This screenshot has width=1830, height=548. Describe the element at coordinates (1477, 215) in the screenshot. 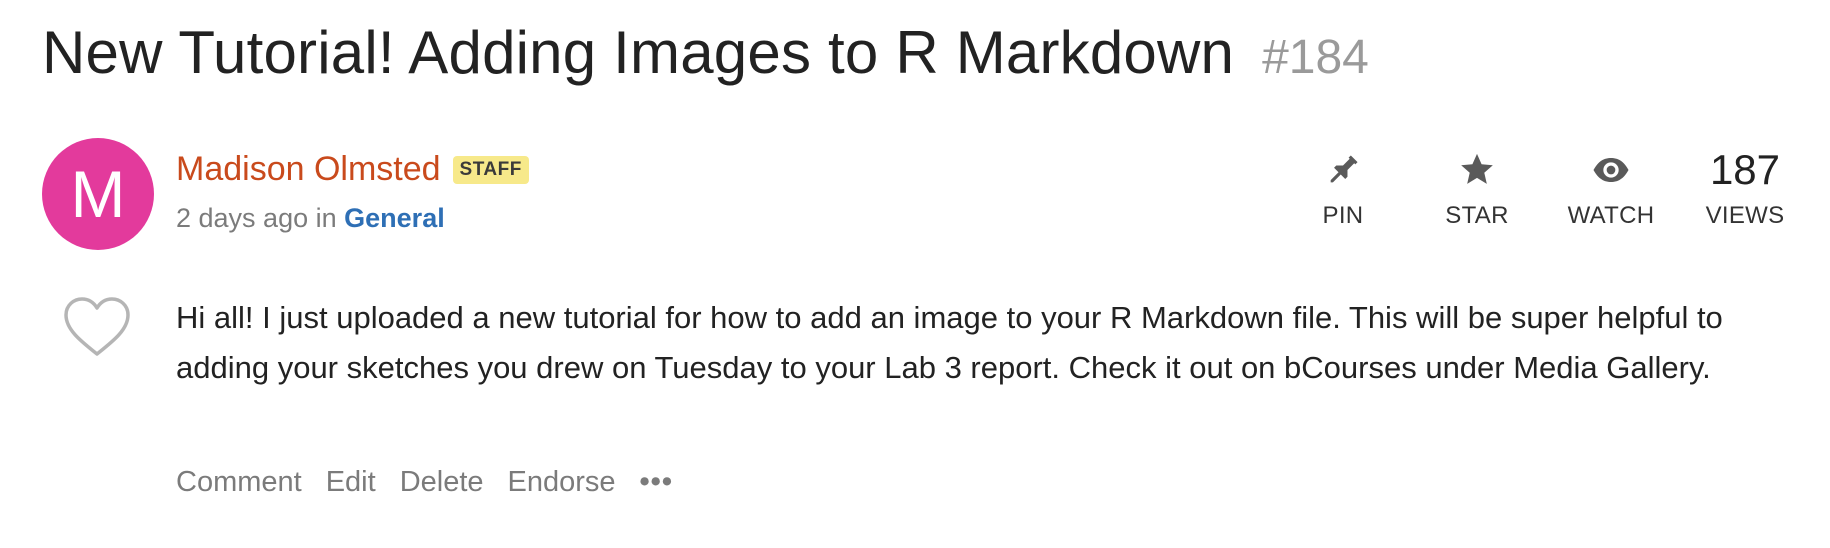

I see `star-label: STAR` at that location.